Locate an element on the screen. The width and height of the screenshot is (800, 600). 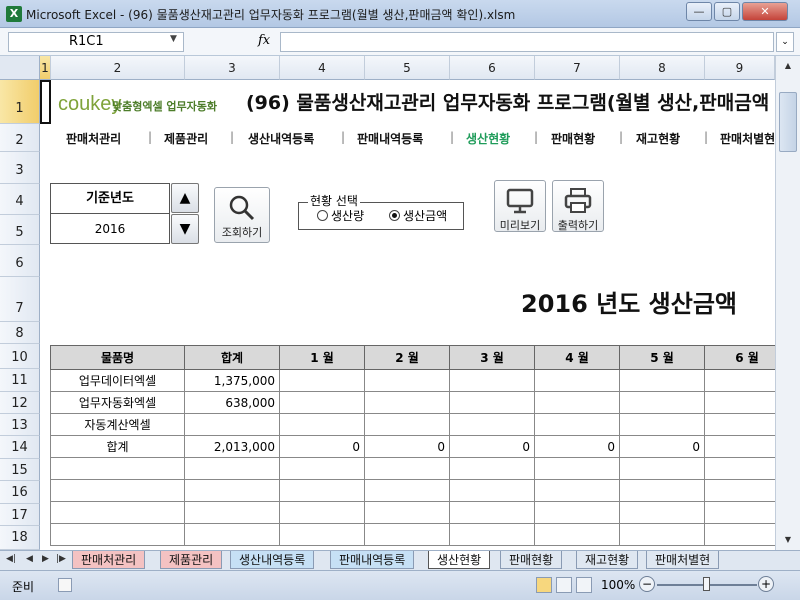
formula-input is located at coordinates (527, 42).